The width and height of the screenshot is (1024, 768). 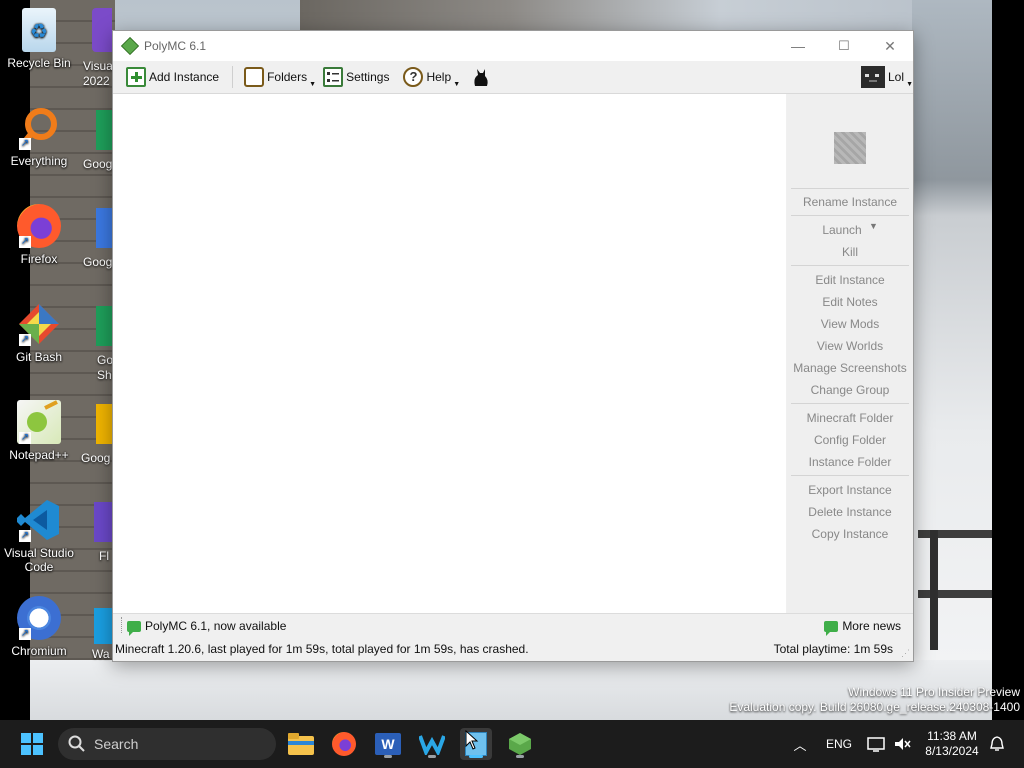 What do you see at coordinates (39, 137) in the screenshot?
I see `desktop-icon-everything: ↗ Everything` at bounding box center [39, 137].